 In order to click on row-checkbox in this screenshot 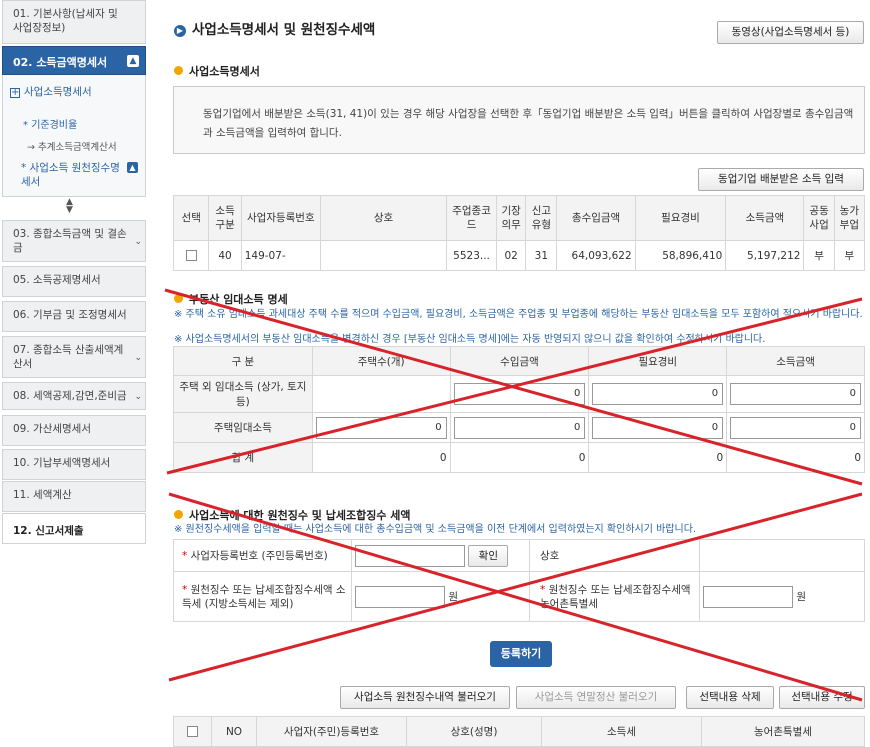, I will do `click(191, 255)`.